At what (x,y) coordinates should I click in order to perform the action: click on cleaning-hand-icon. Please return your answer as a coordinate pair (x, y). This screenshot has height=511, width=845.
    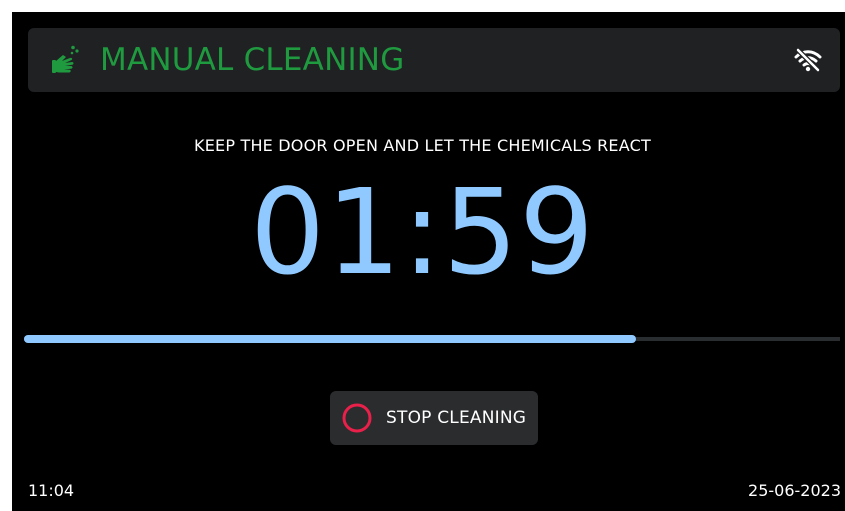
    Looking at the image, I should click on (66, 60).